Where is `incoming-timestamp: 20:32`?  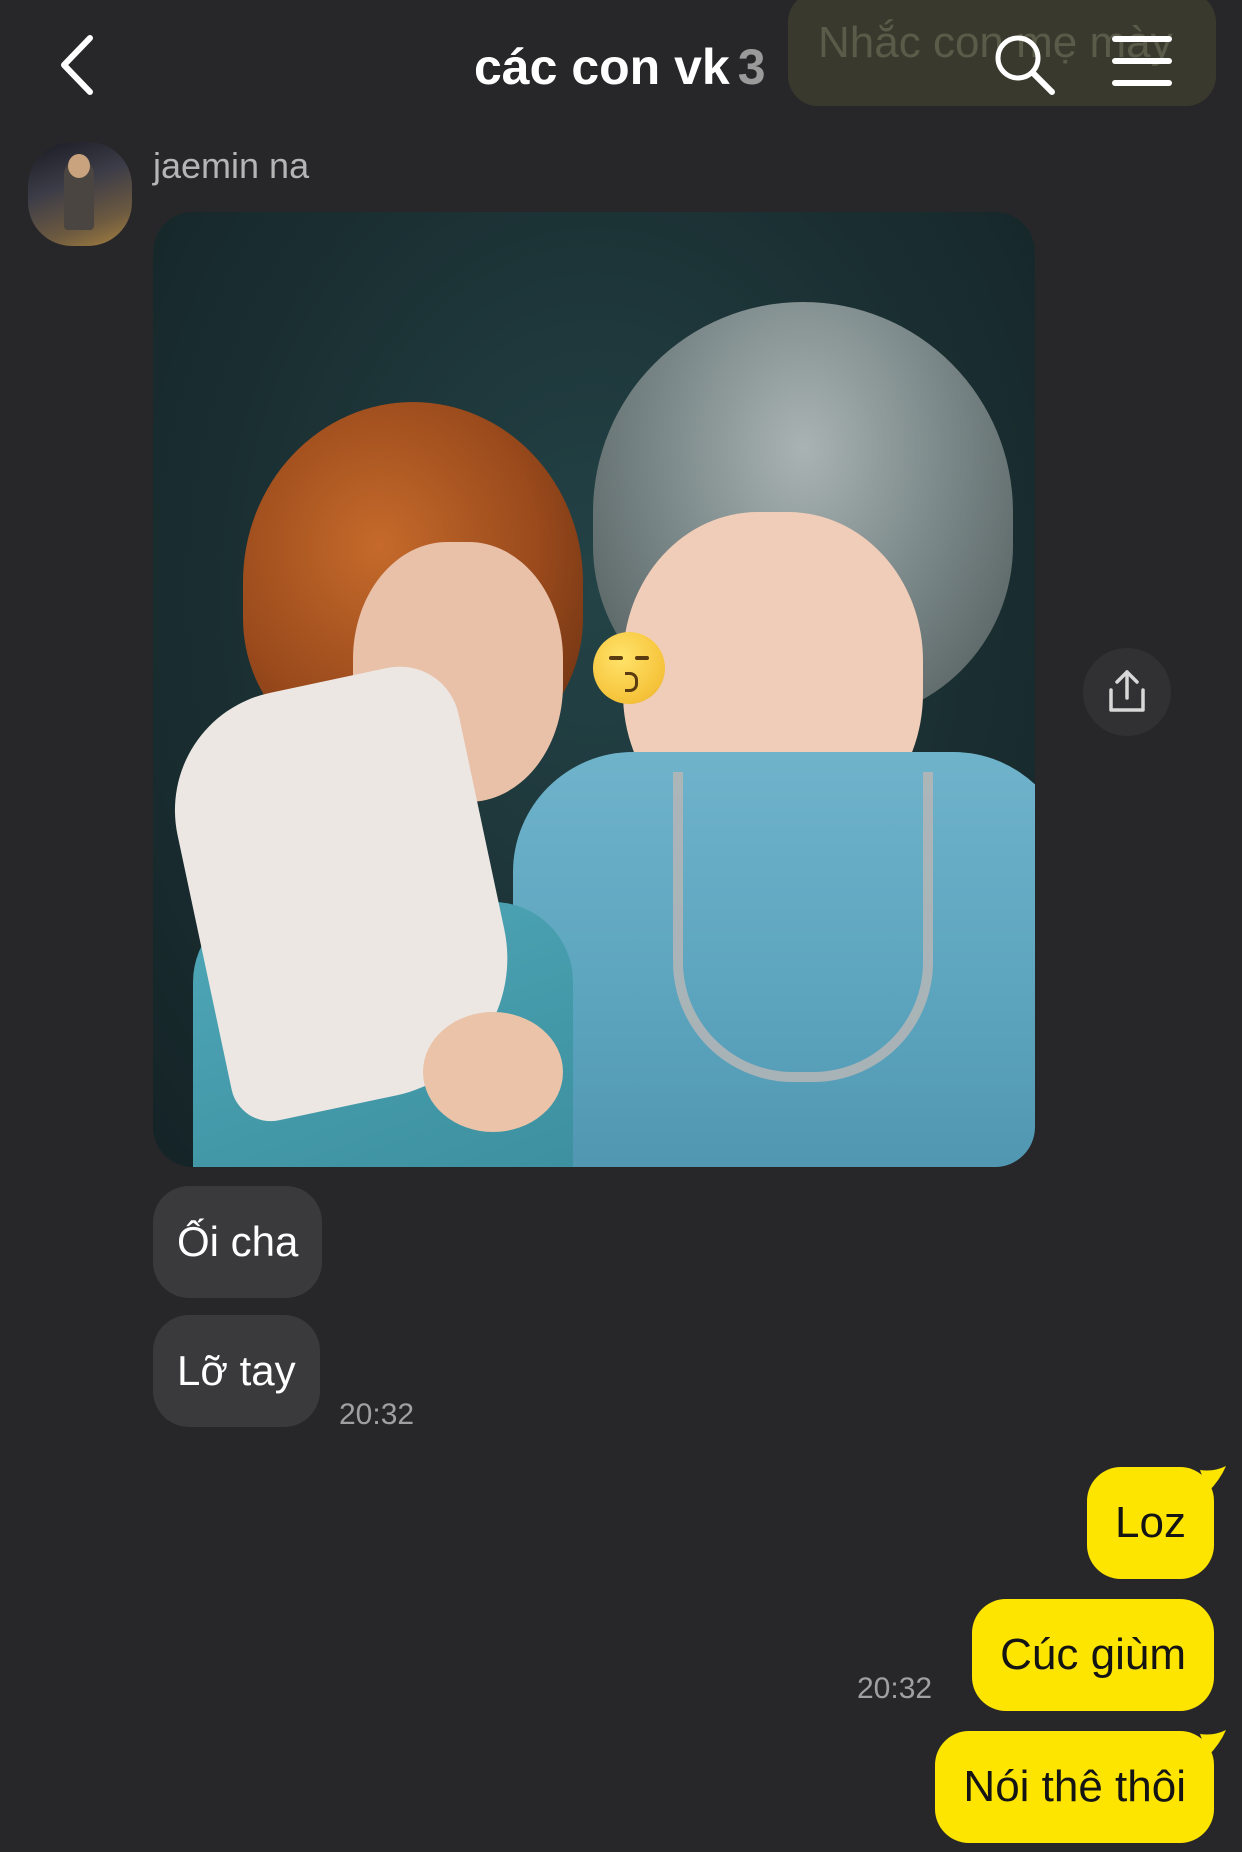
incoming-timestamp: 20:32 is located at coordinates (377, 1414).